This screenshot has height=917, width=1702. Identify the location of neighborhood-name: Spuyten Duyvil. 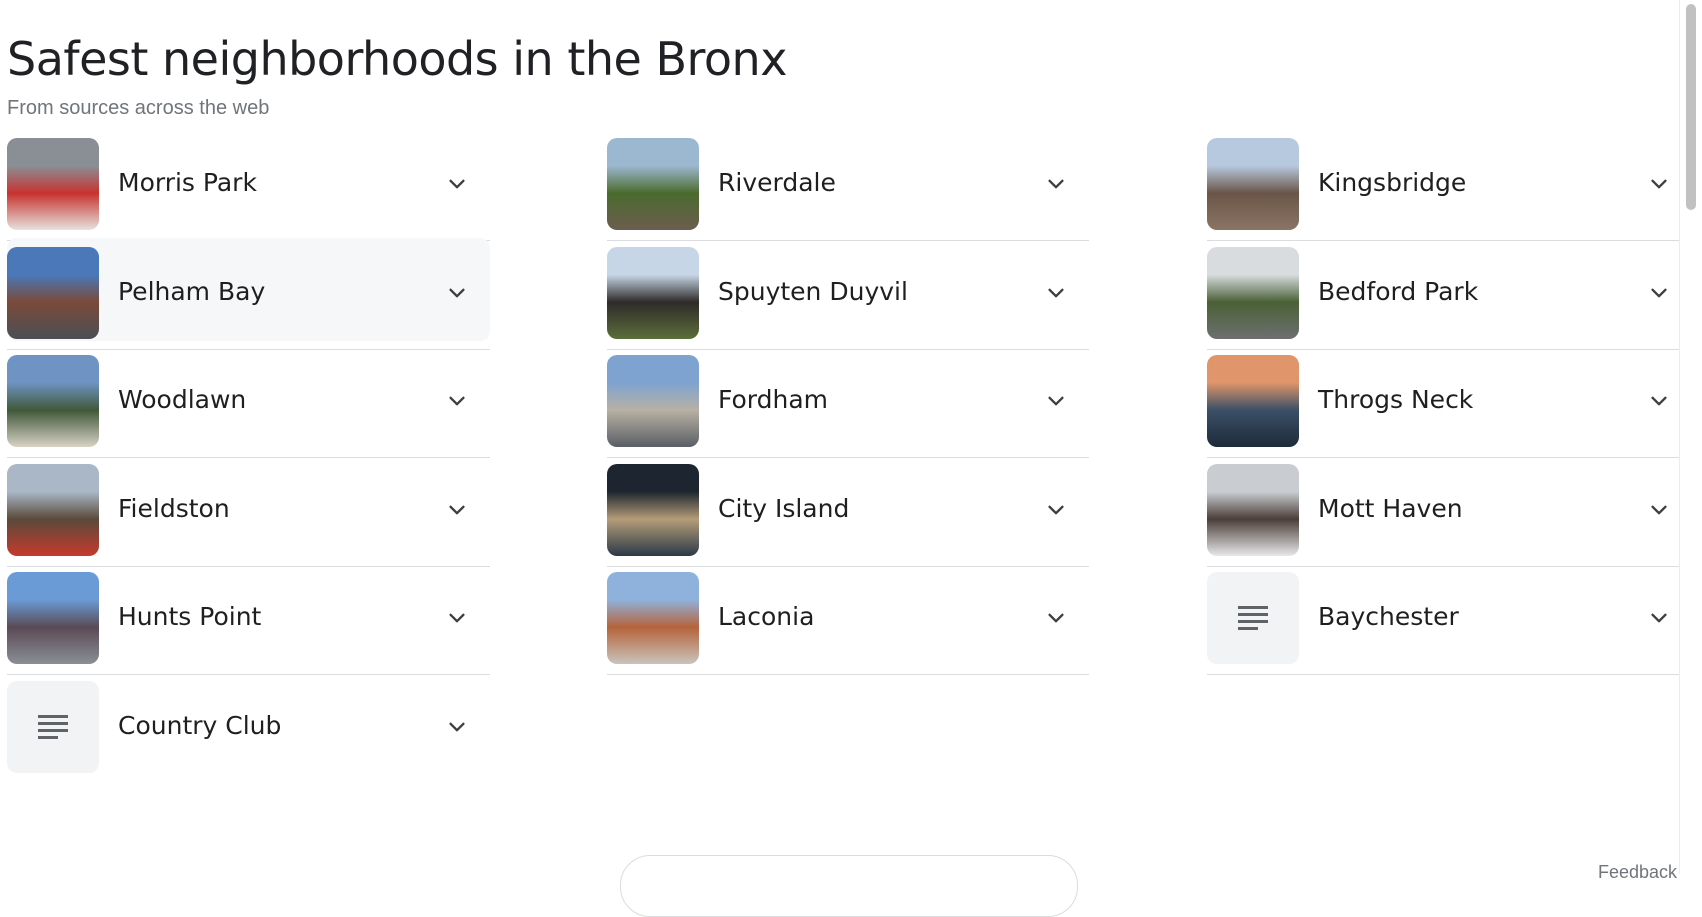
(813, 291).